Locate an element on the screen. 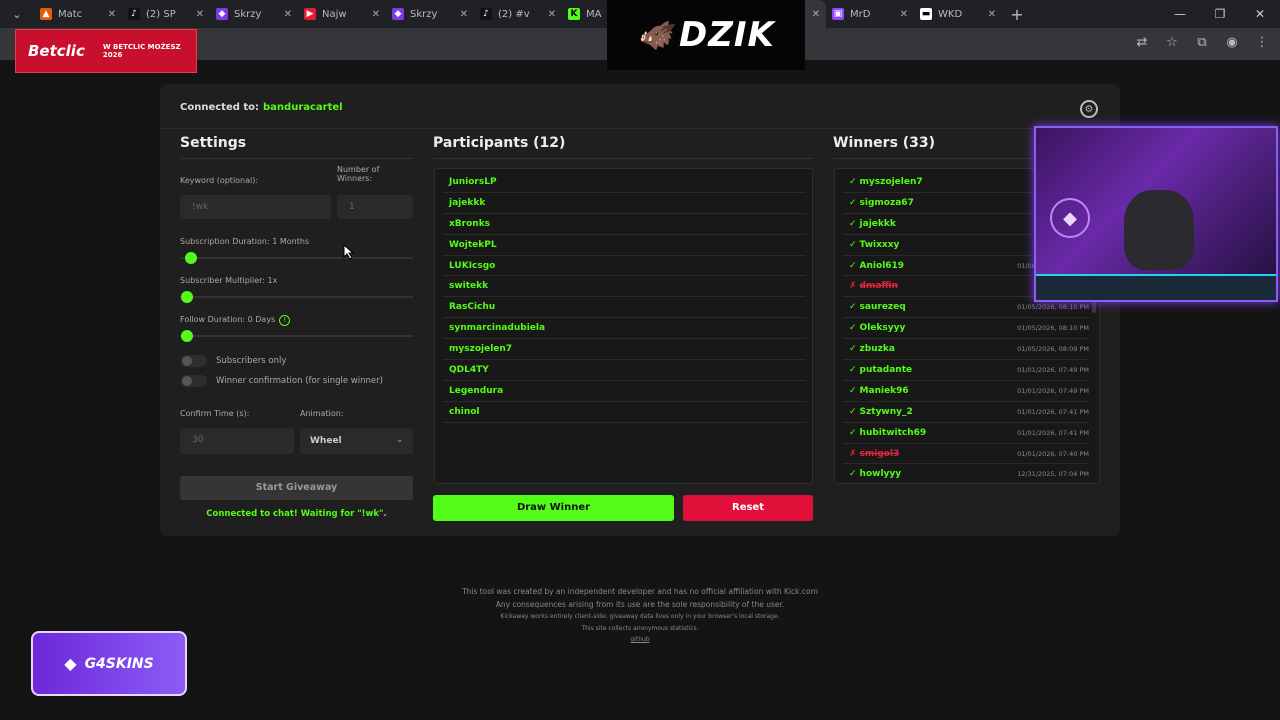 The height and width of the screenshot is (720, 1280). browser-tab: ▬ WKD ✕ is located at coordinates (958, 14).